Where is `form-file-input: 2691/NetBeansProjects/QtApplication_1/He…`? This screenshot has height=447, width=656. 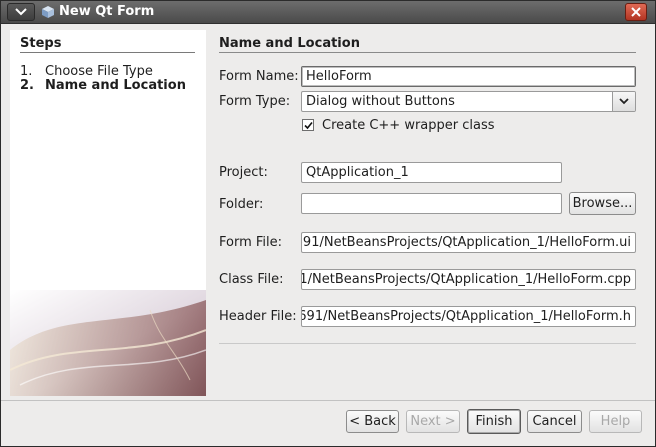 form-file-input: 2691/NetBeansProjects/QtApplication_1/He… is located at coordinates (468, 242).